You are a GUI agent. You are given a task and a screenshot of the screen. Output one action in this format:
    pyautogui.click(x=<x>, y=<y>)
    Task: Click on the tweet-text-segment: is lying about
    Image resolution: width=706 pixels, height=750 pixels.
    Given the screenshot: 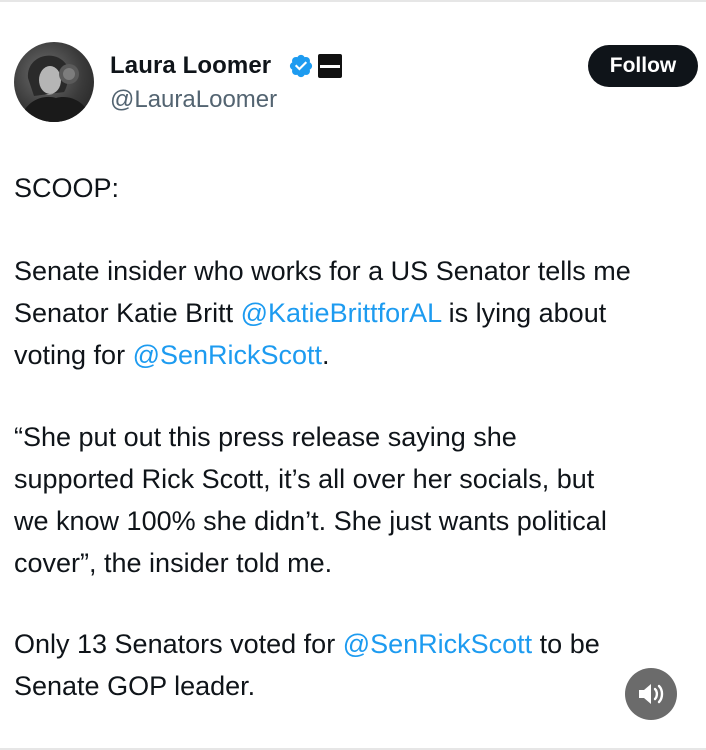 What is the action you would take?
    pyautogui.click(x=524, y=313)
    